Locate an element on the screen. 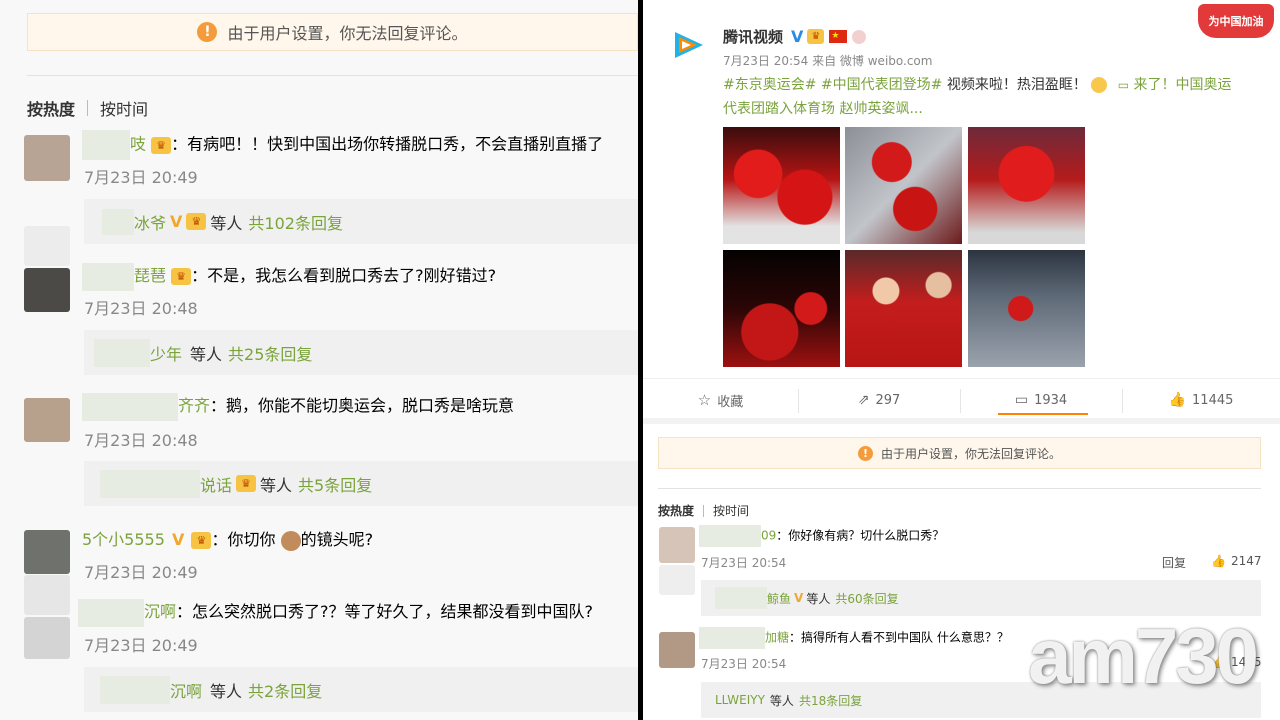  post-text-line-1: #东京奥运会# #中国代表团登场# 视频来啦！热泪盈眶！ ▭ 来了！中国奥运 is located at coordinates (977, 85).